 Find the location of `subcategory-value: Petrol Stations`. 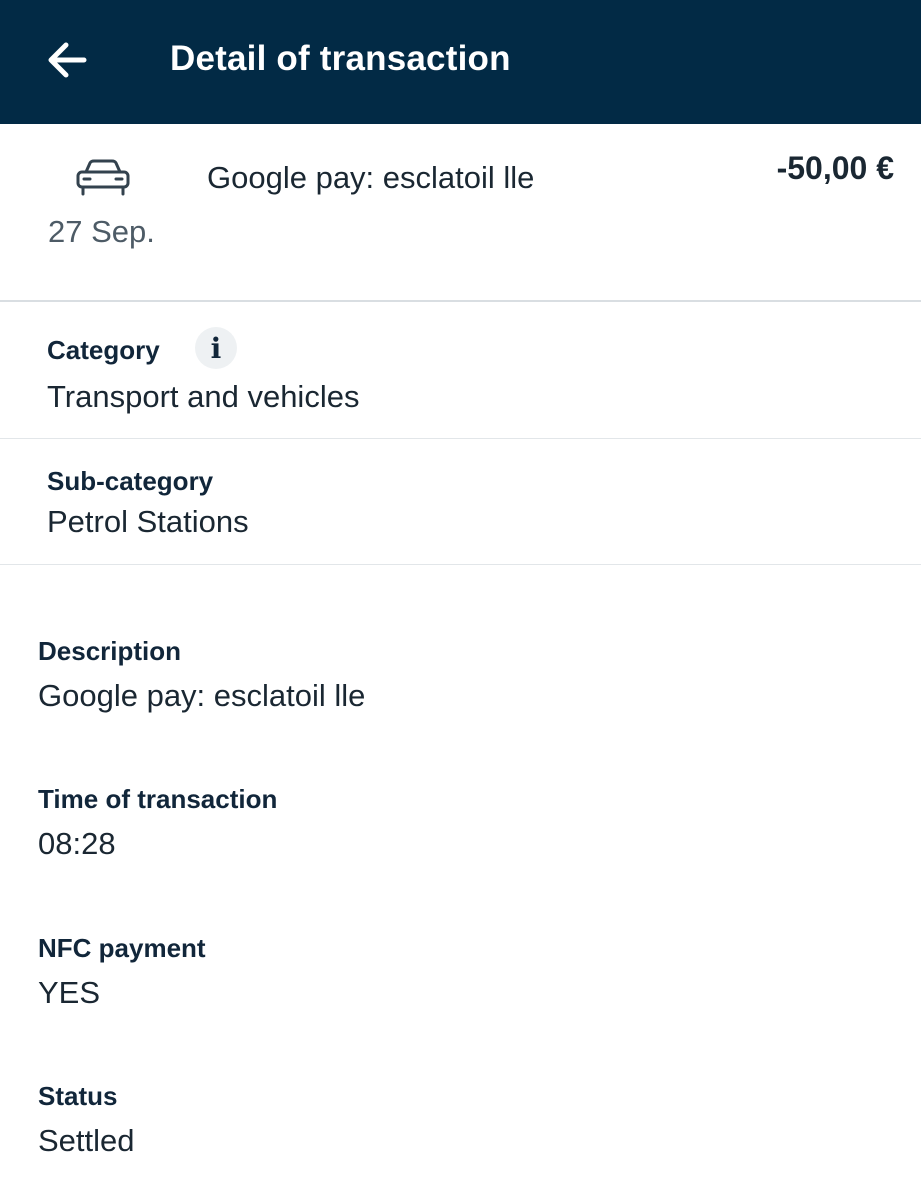

subcategory-value: Petrol Stations is located at coordinates (148, 521).